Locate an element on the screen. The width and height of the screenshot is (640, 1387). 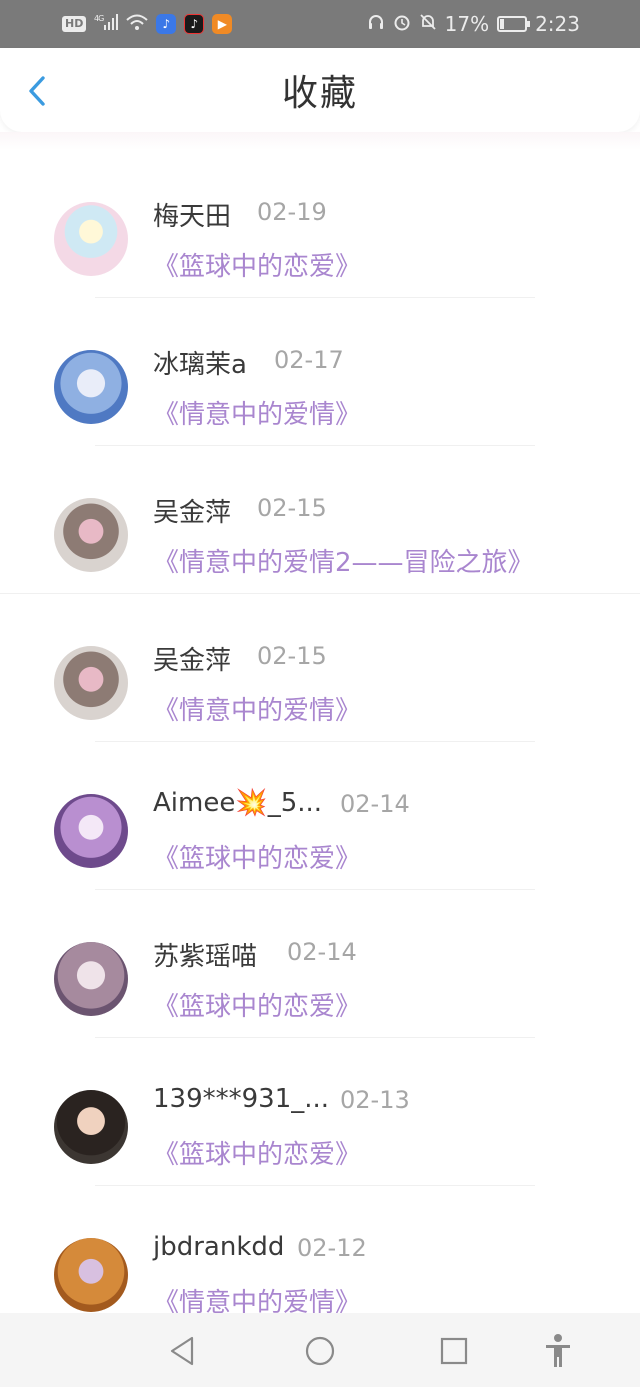
home-circle-icon is located at coordinates (320, 1351).